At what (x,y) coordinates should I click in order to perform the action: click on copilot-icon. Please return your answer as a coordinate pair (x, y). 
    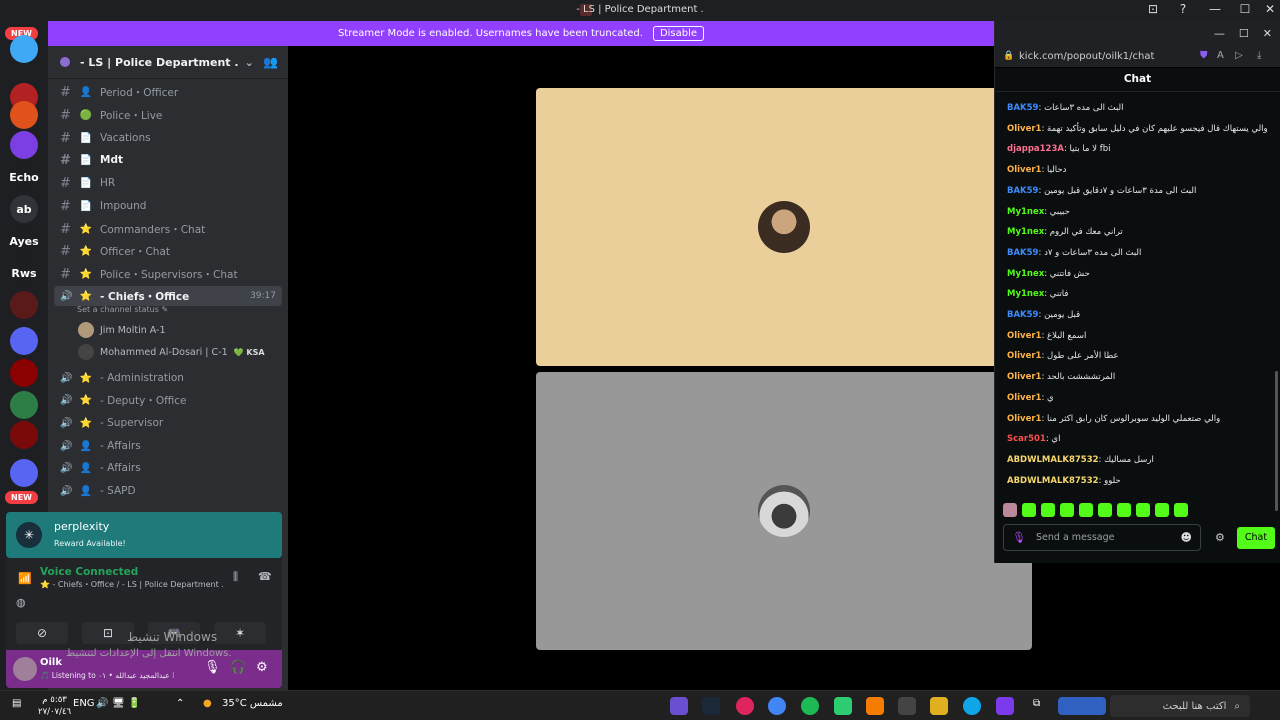
    Looking at the image, I should click on (1005, 706).